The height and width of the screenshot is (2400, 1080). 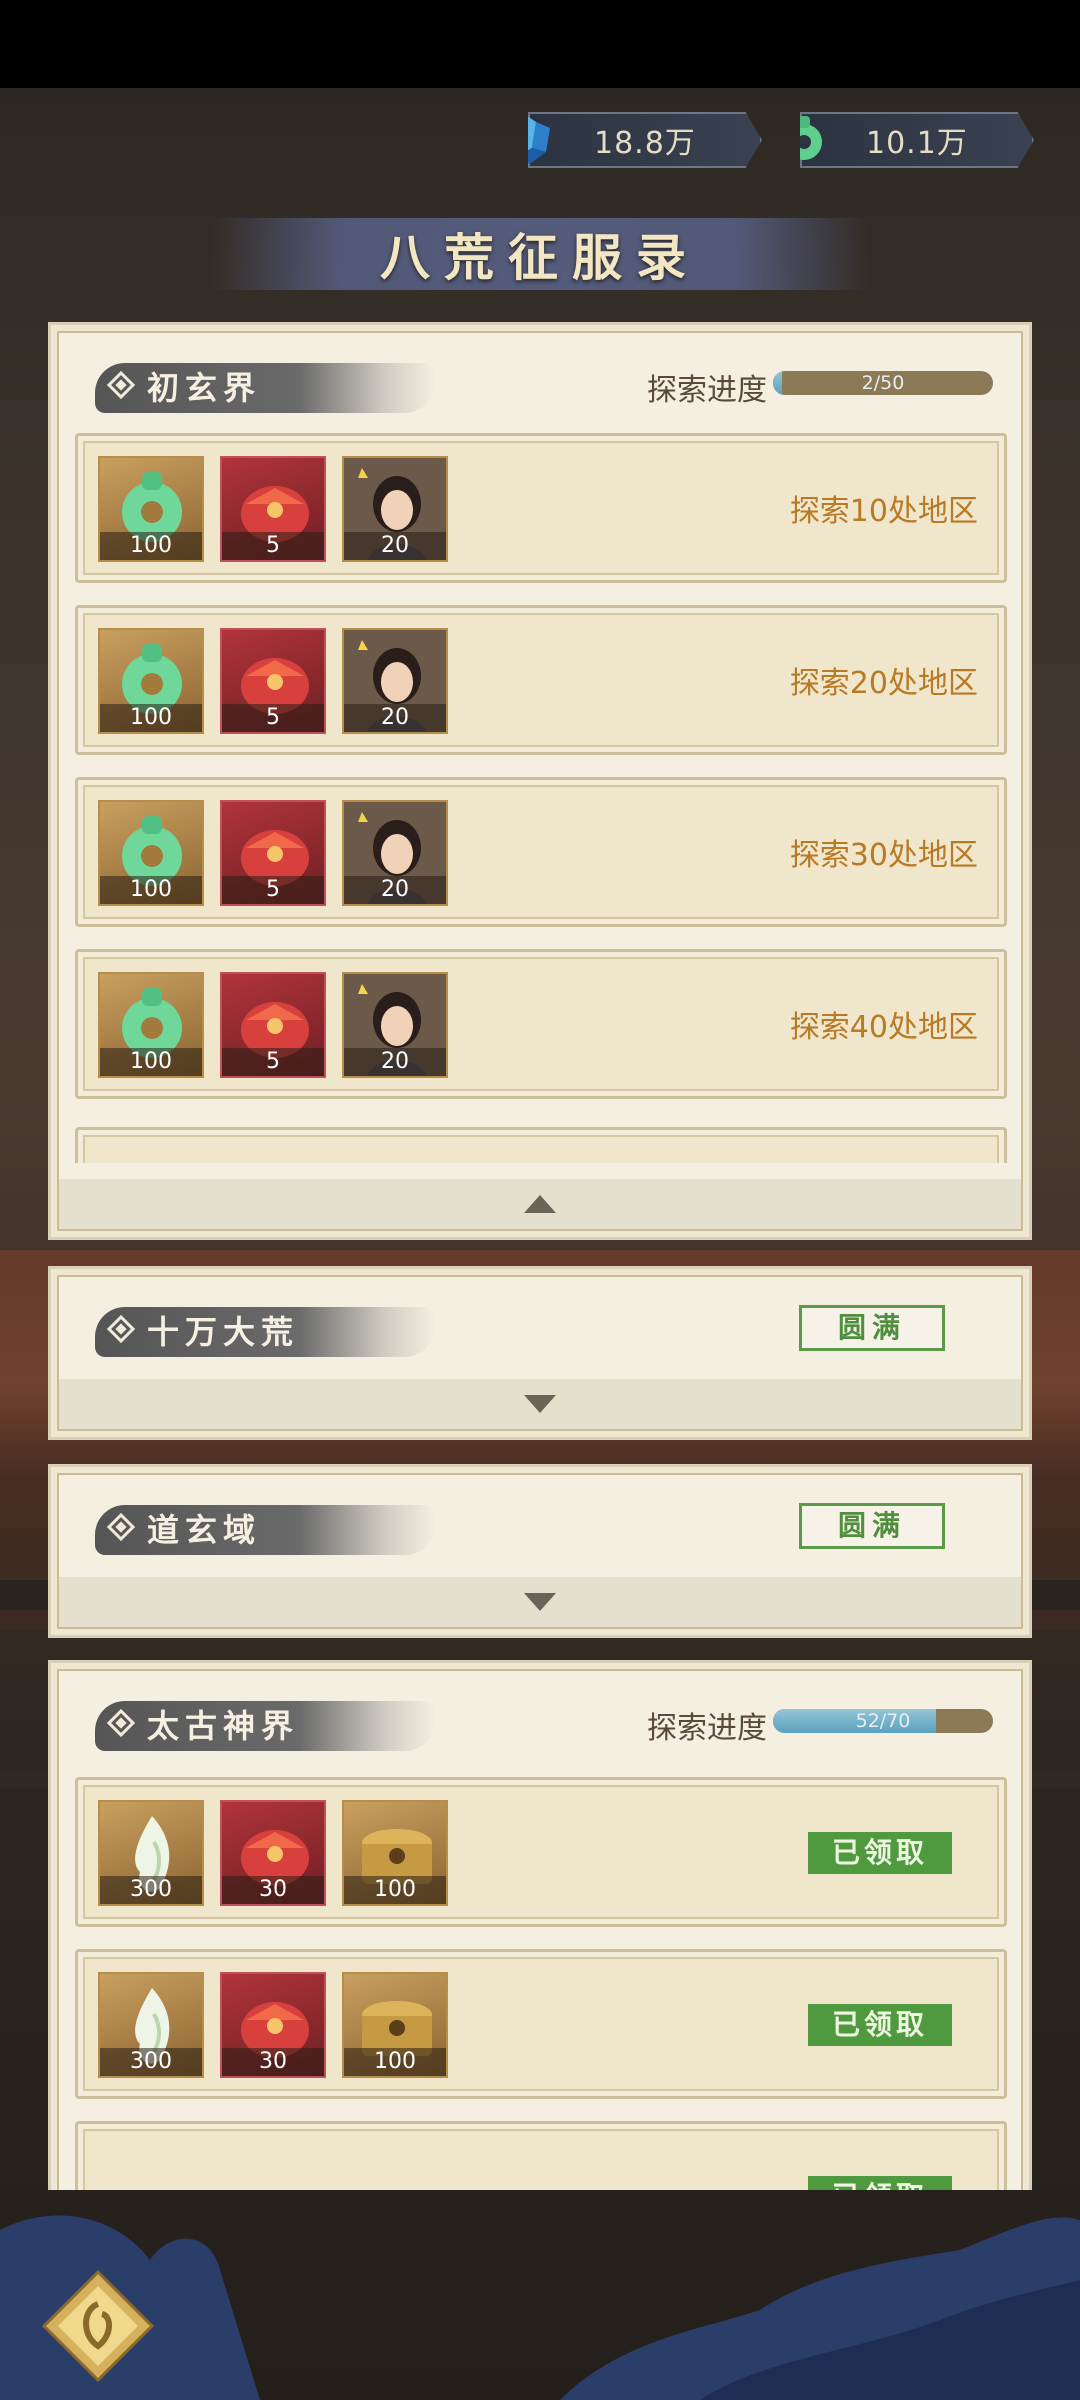 I want to click on blue-crystal-icon, so click(x=539, y=139).